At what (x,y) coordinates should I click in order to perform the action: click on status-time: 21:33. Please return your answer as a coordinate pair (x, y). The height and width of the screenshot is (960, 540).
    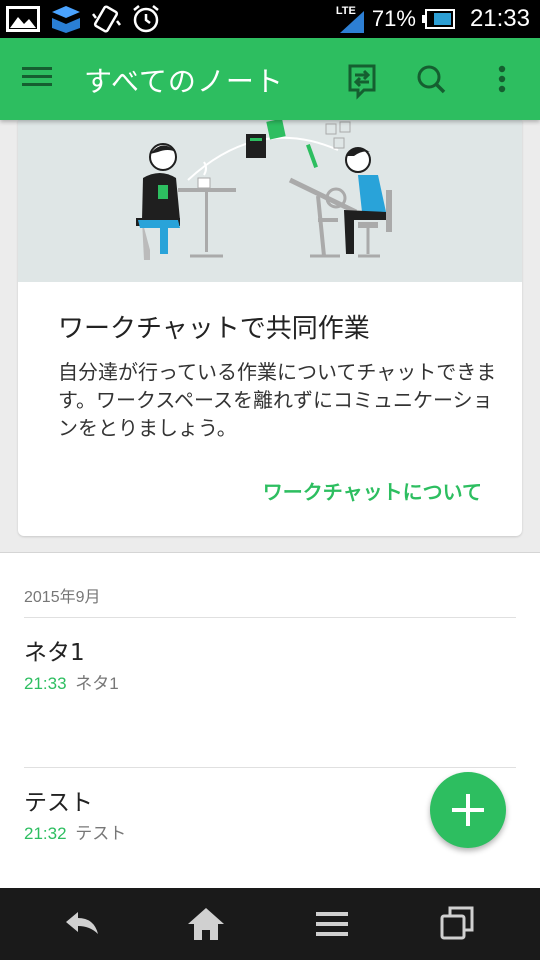
    Looking at the image, I should click on (499, 18).